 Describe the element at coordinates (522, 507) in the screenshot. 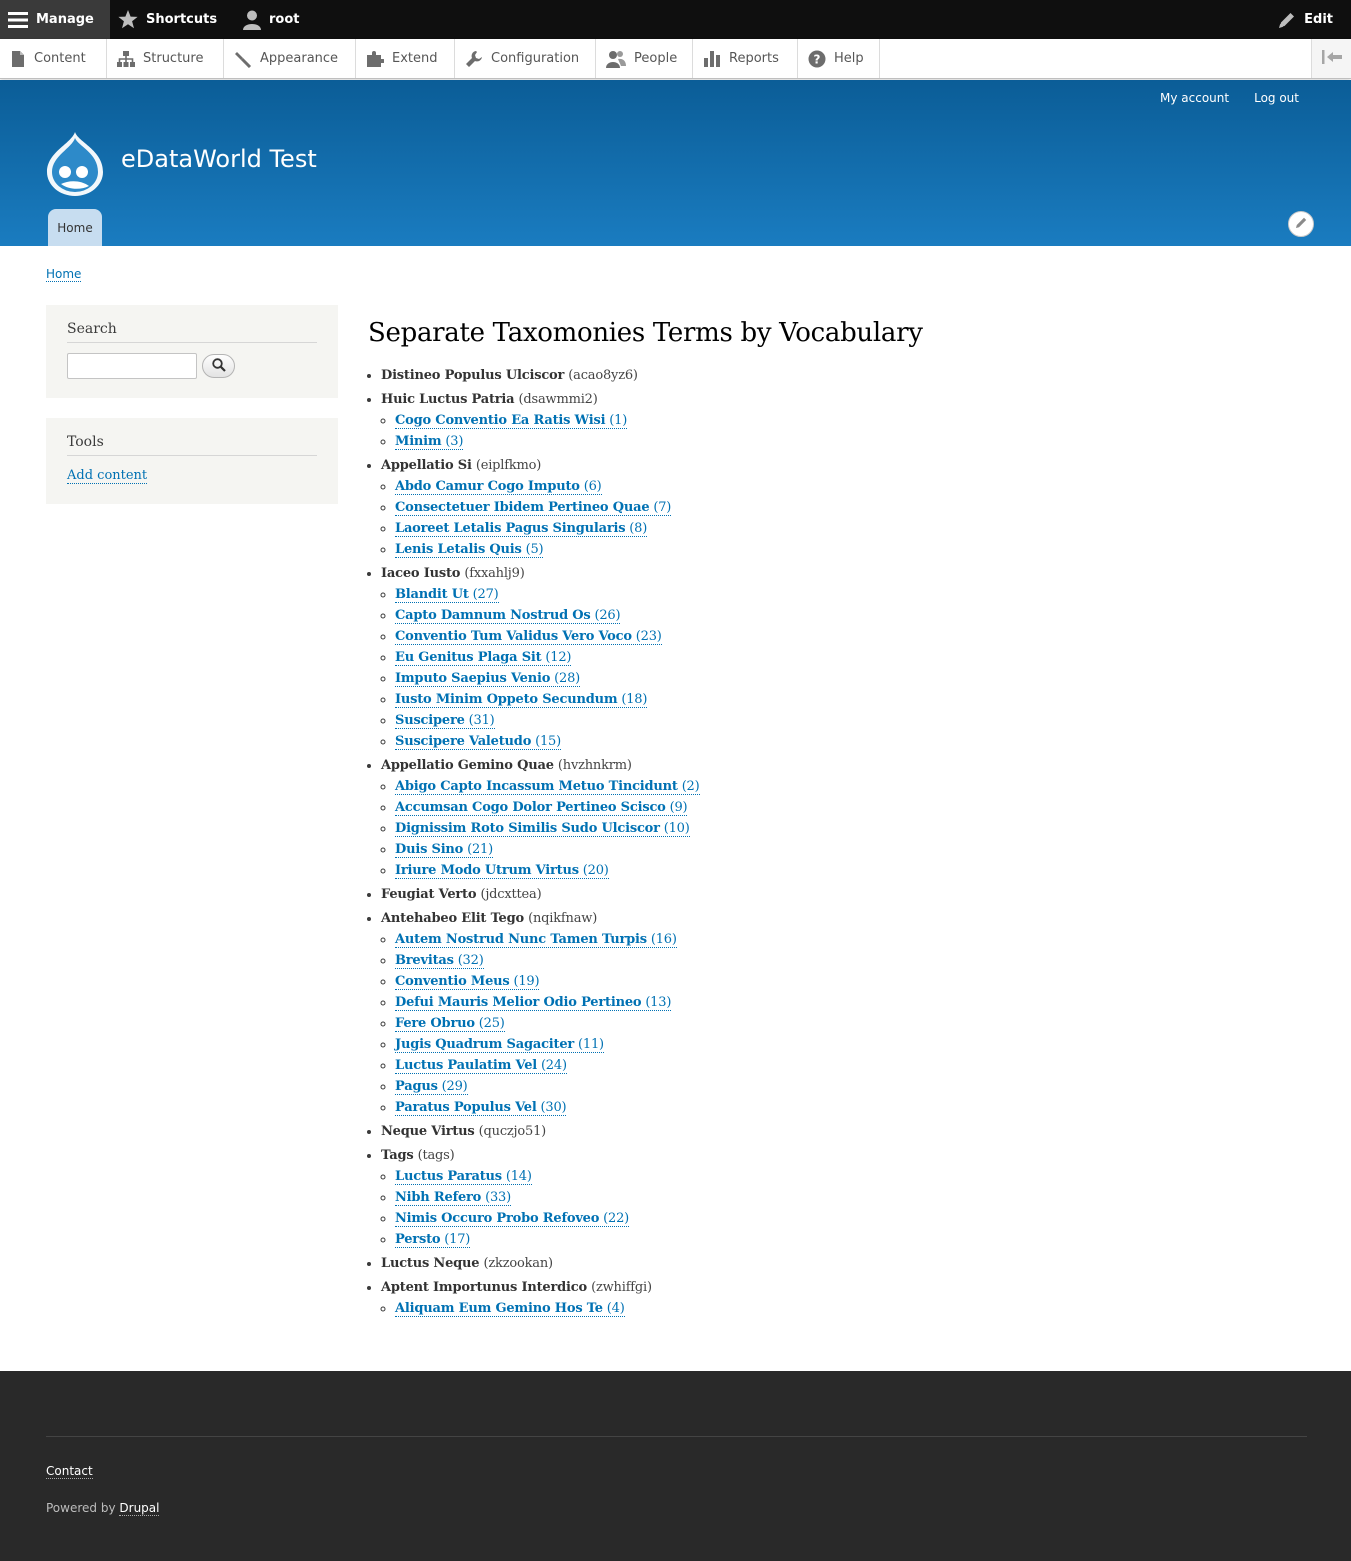

I see `term-name: Consectetuer Ibidem Pertineo Quae` at that location.